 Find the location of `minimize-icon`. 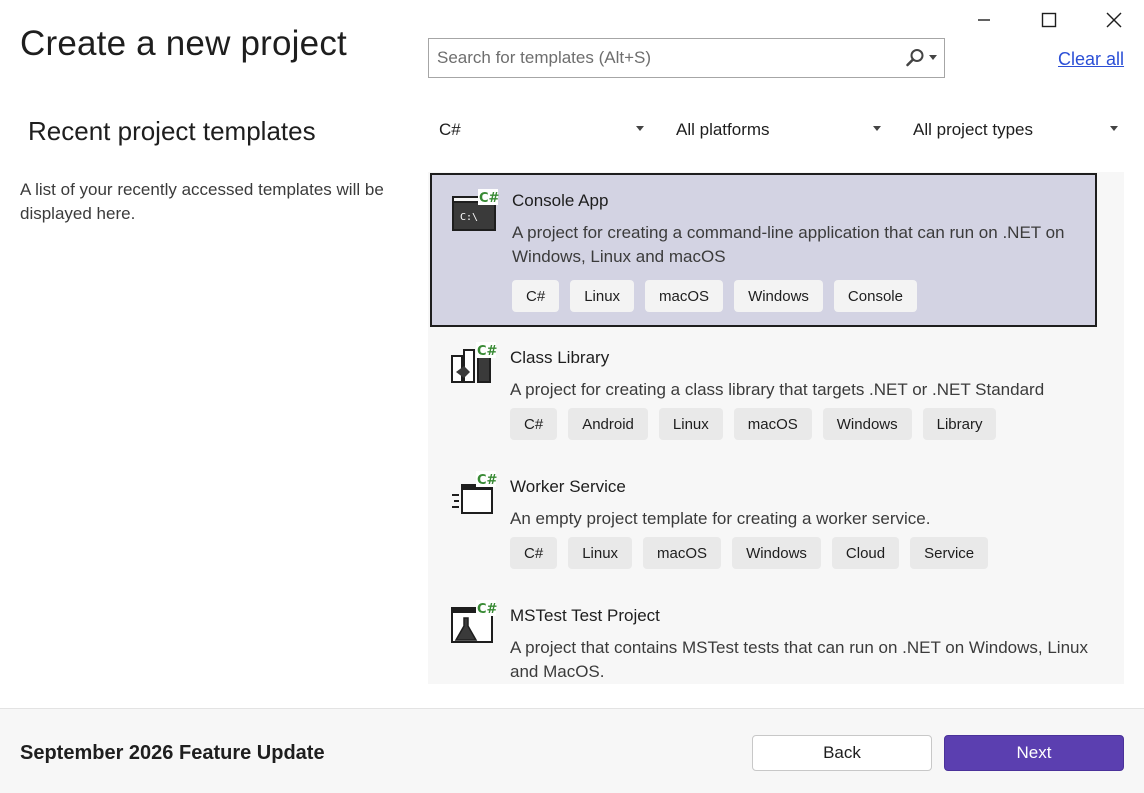

minimize-icon is located at coordinates (984, 20).